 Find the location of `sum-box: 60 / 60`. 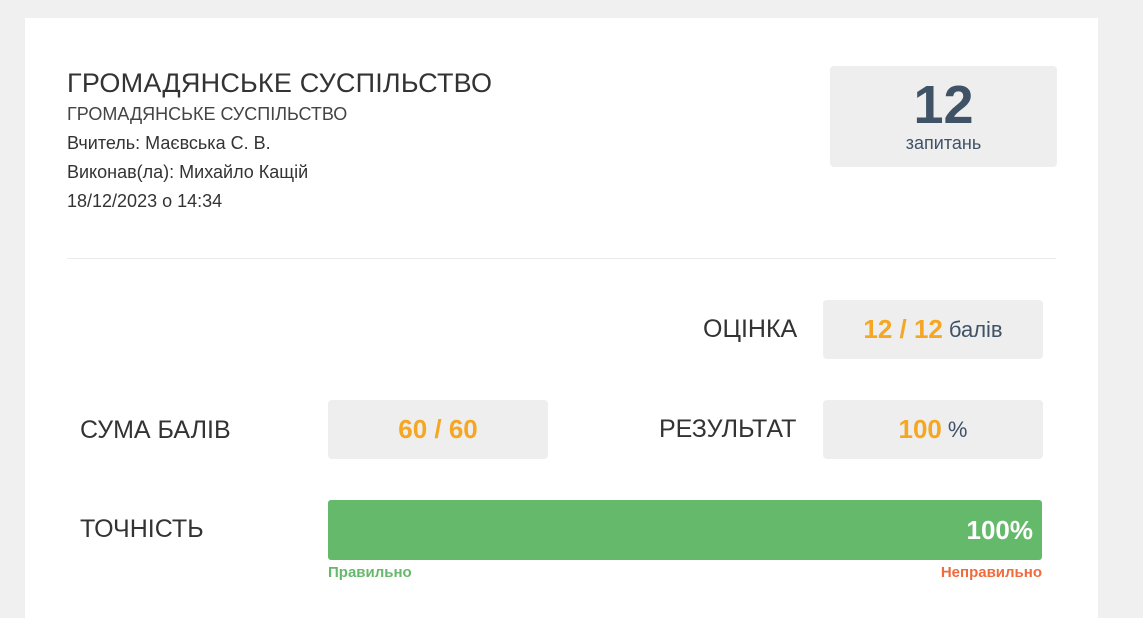

sum-box: 60 / 60 is located at coordinates (438, 429).